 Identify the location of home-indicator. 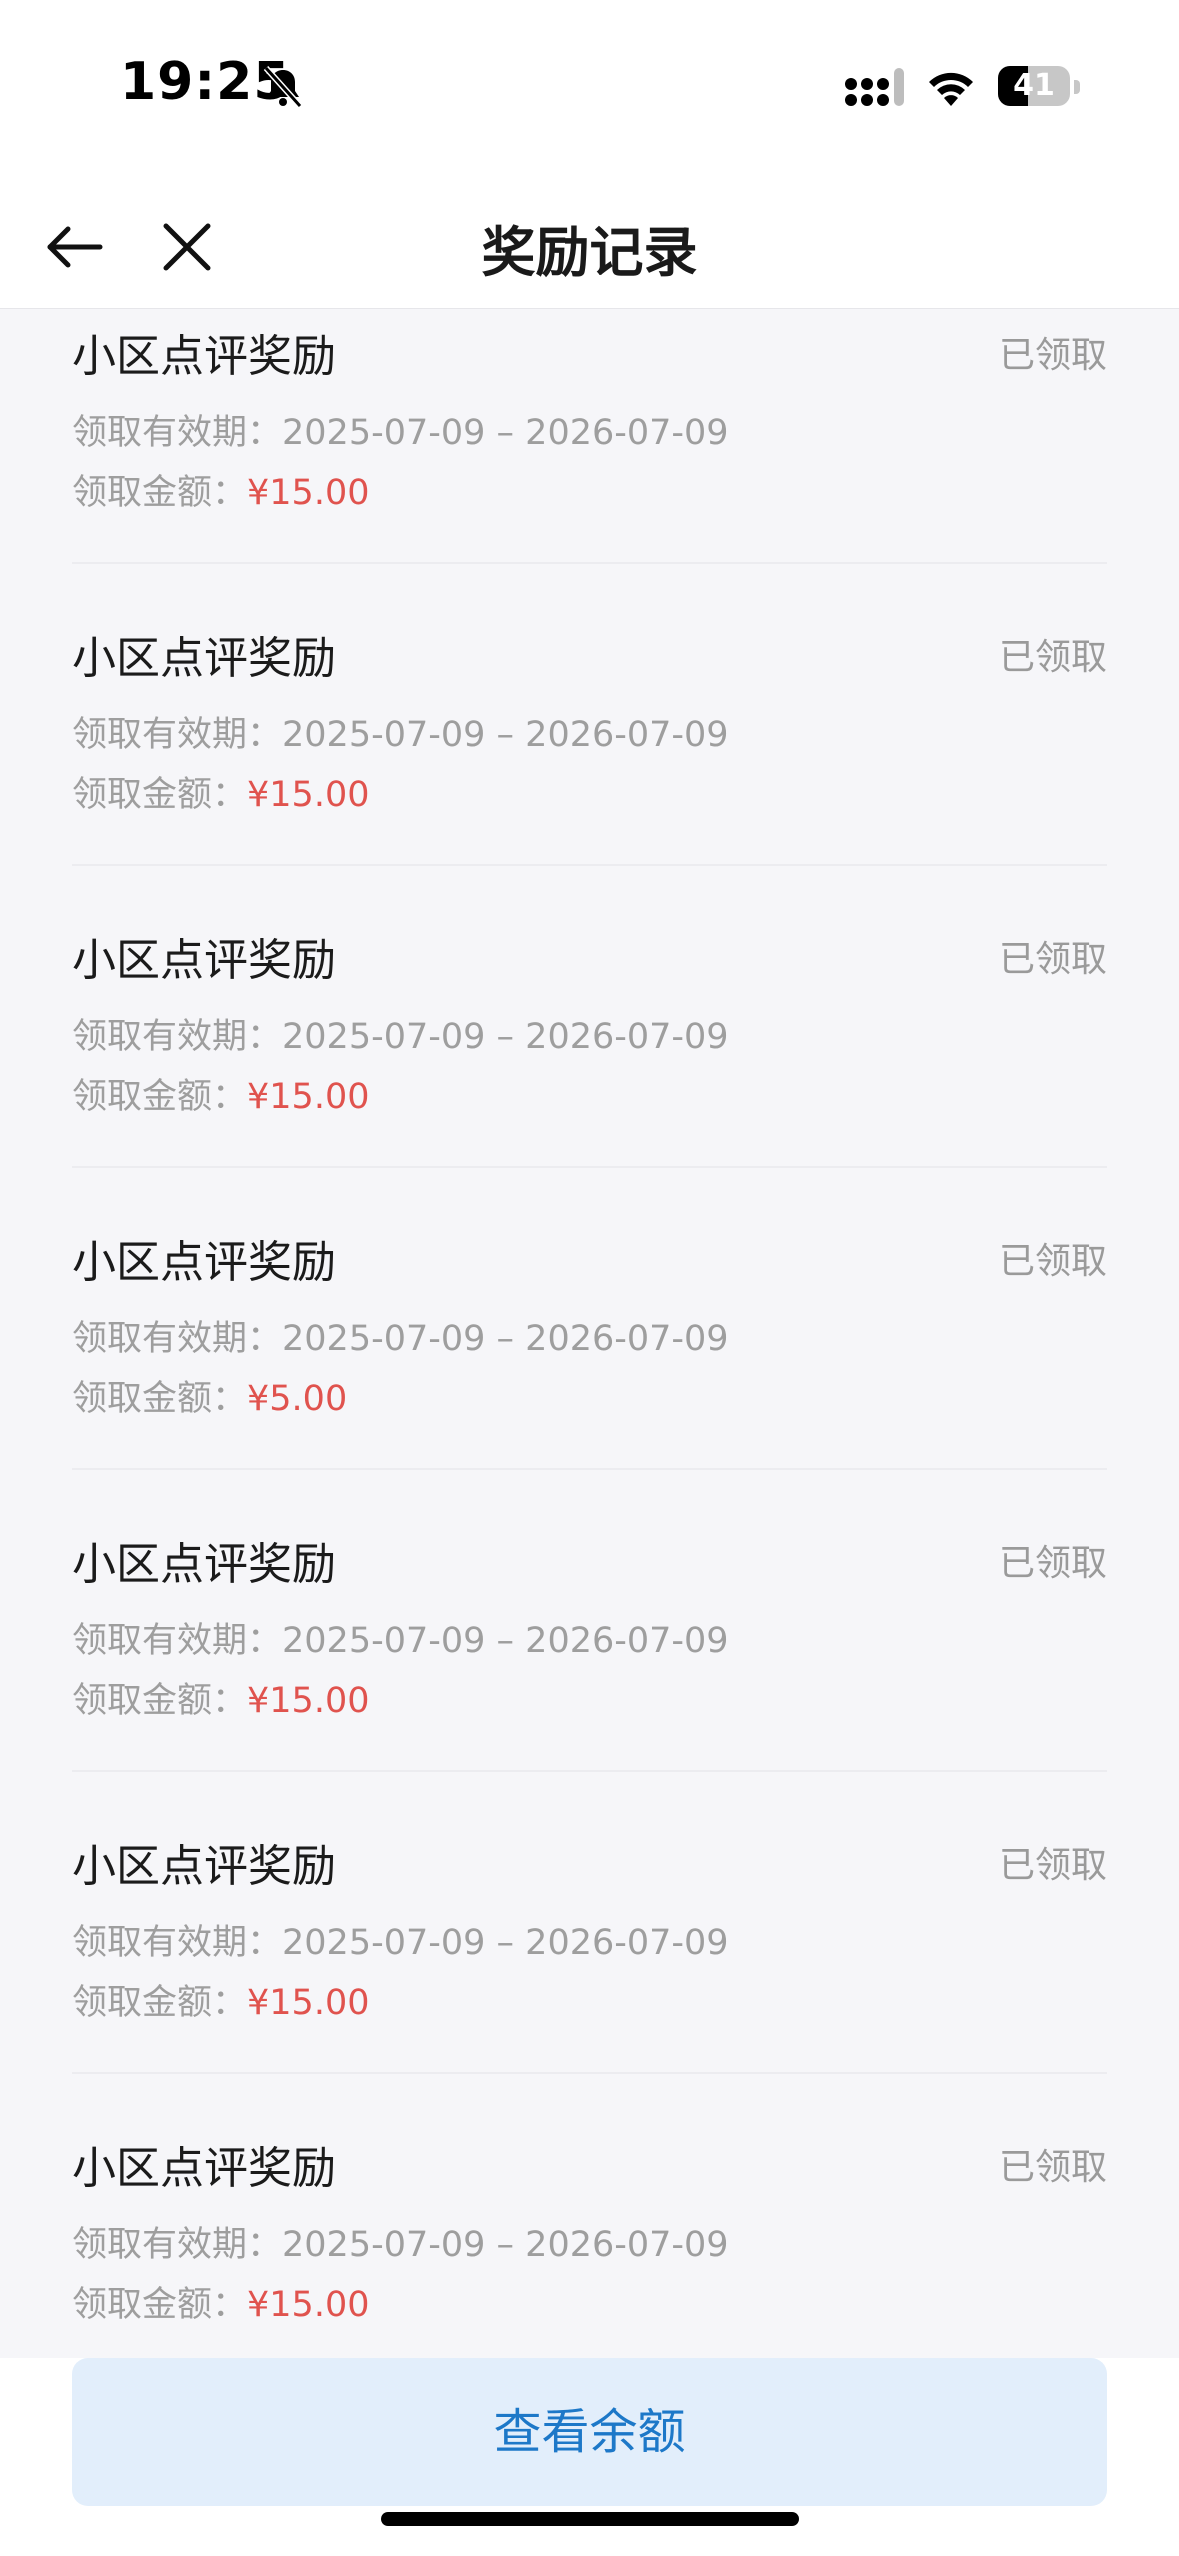
(590, 2519).